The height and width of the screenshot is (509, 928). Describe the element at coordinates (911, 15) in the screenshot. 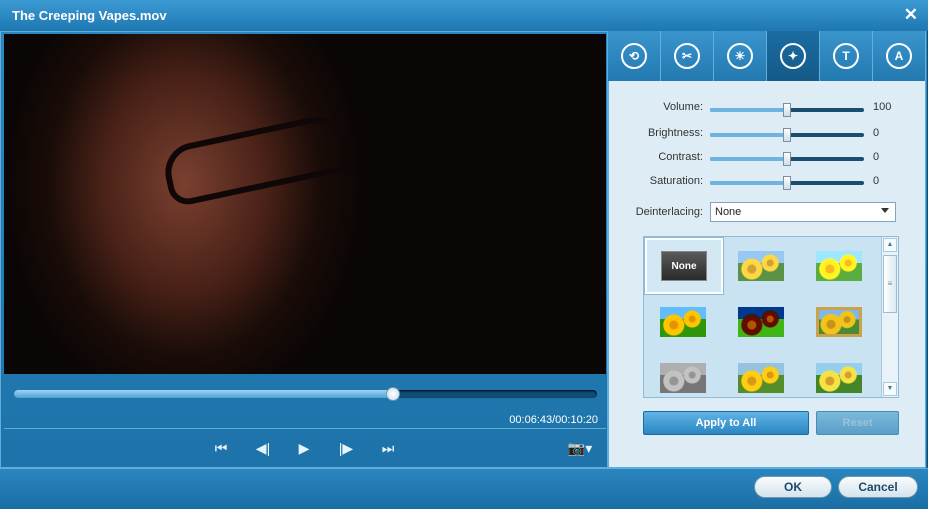

I see `close-icon: ✕` at that location.